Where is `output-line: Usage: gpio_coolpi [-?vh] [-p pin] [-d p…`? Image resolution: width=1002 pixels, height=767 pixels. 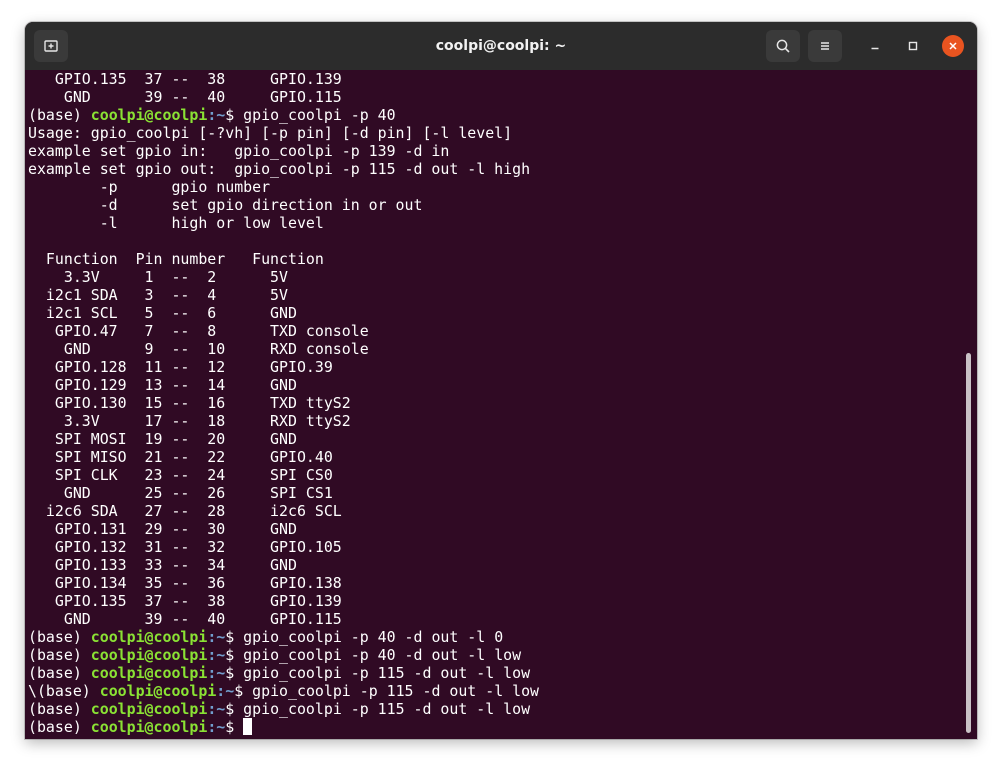
output-line: Usage: gpio_coolpi [-?vh] [-p pin] [-d p… is located at coordinates (270, 133).